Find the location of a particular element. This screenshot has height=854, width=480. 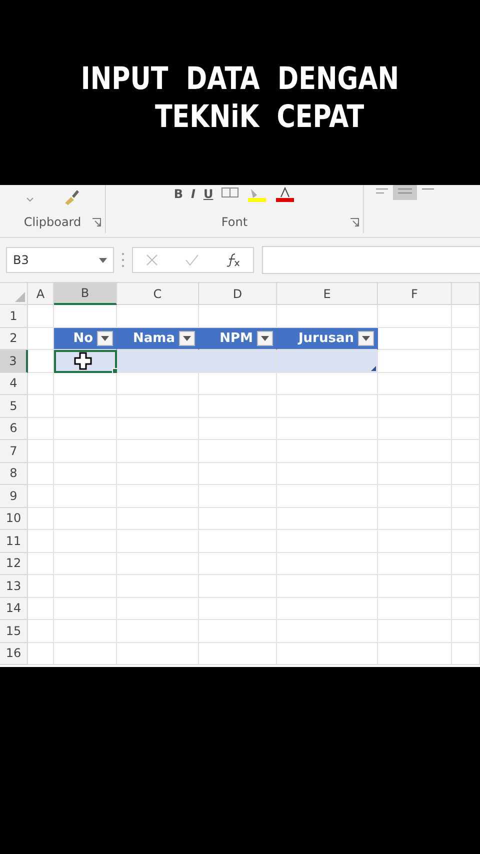

dialog-launcher-icon is located at coordinates (96, 222).